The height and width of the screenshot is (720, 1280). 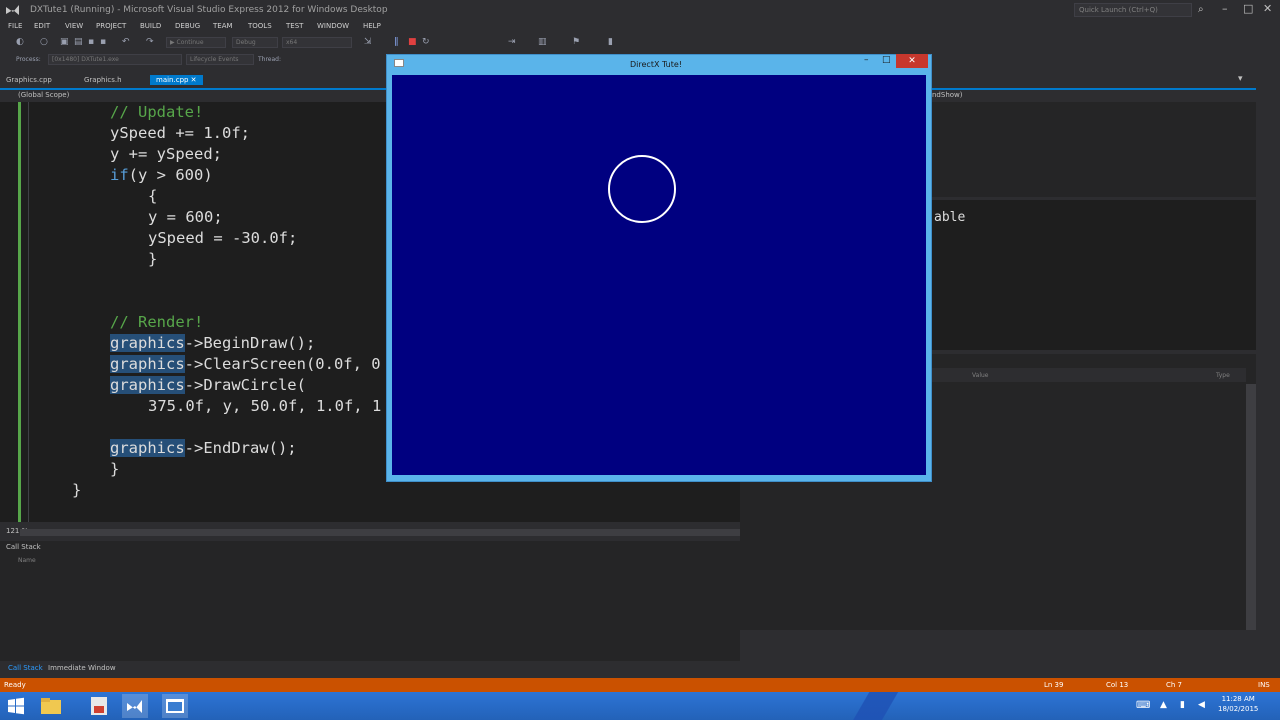 I want to click on directx-app-taskbar-icon, so click(x=175, y=706).